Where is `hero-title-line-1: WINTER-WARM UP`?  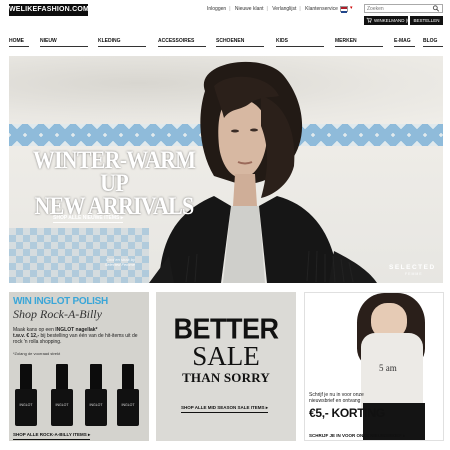
hero-title-line-1: WINTER-WARM UP is located at coordinates (114, 171).